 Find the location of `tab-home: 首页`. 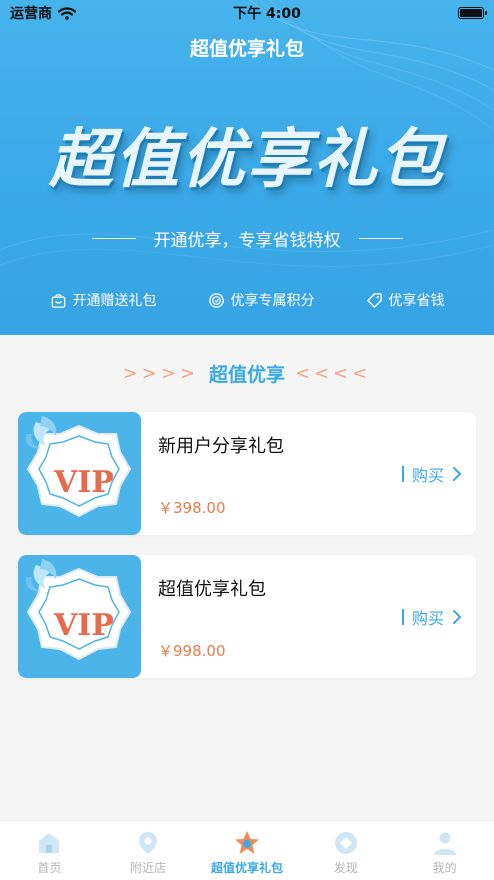

tab-home: 首页 is located at coordinates (49, 852).